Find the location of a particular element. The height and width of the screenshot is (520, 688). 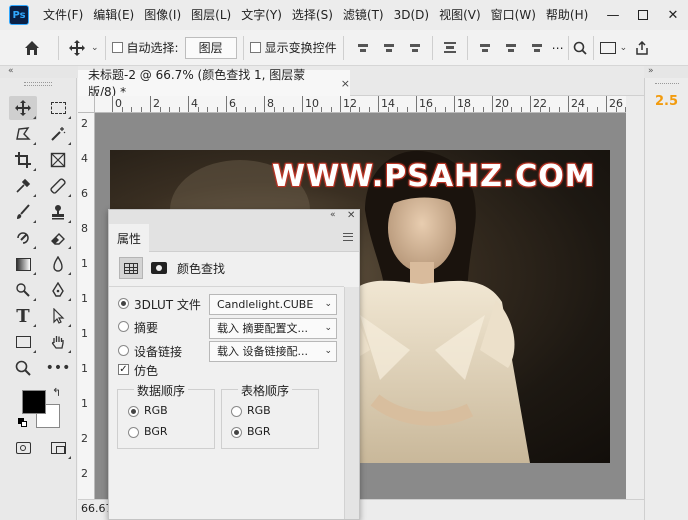

align-center-icon is located at coordinates (389, 48).